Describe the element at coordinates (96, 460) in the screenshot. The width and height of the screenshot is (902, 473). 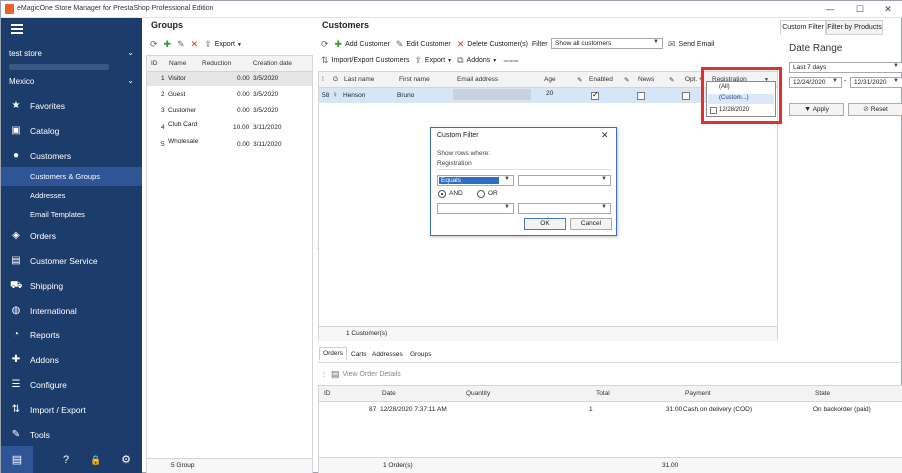
I see `lock-icon: 🔒` at that location.